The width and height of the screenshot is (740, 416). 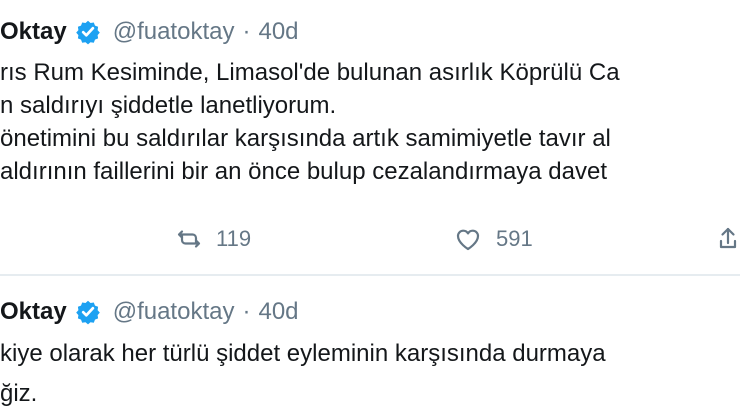 I want to click on share-button, so click(x=728, y=239).